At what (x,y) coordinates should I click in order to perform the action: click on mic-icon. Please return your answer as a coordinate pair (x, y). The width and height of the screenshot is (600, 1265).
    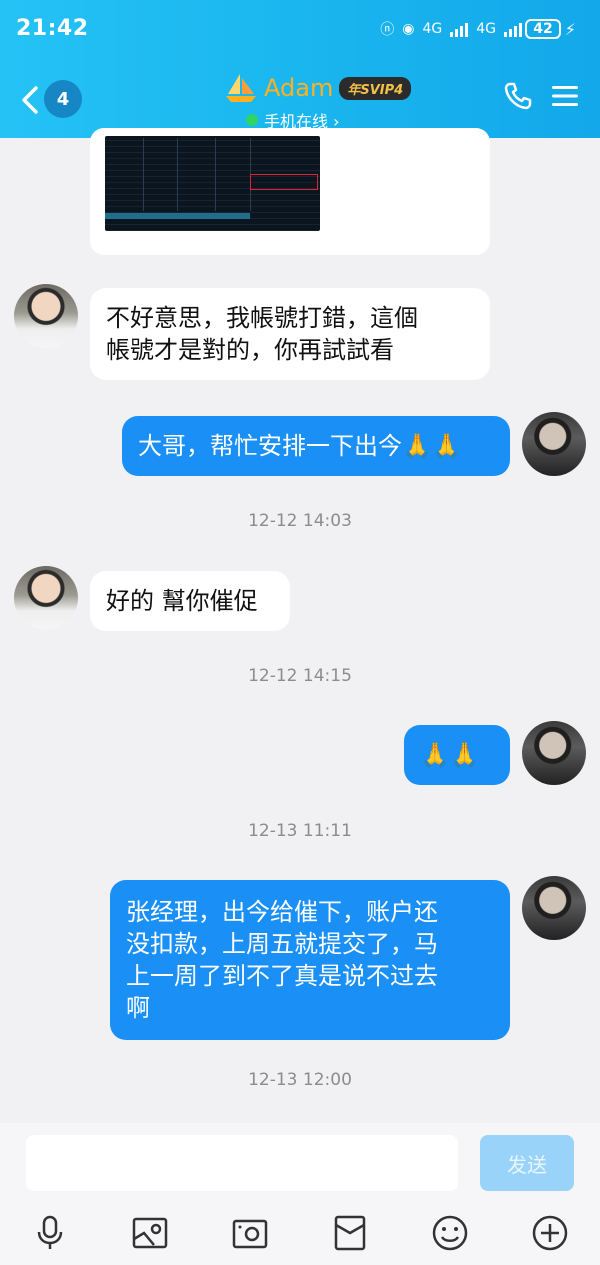
    Looking at the image, I should click on (50, 1232).